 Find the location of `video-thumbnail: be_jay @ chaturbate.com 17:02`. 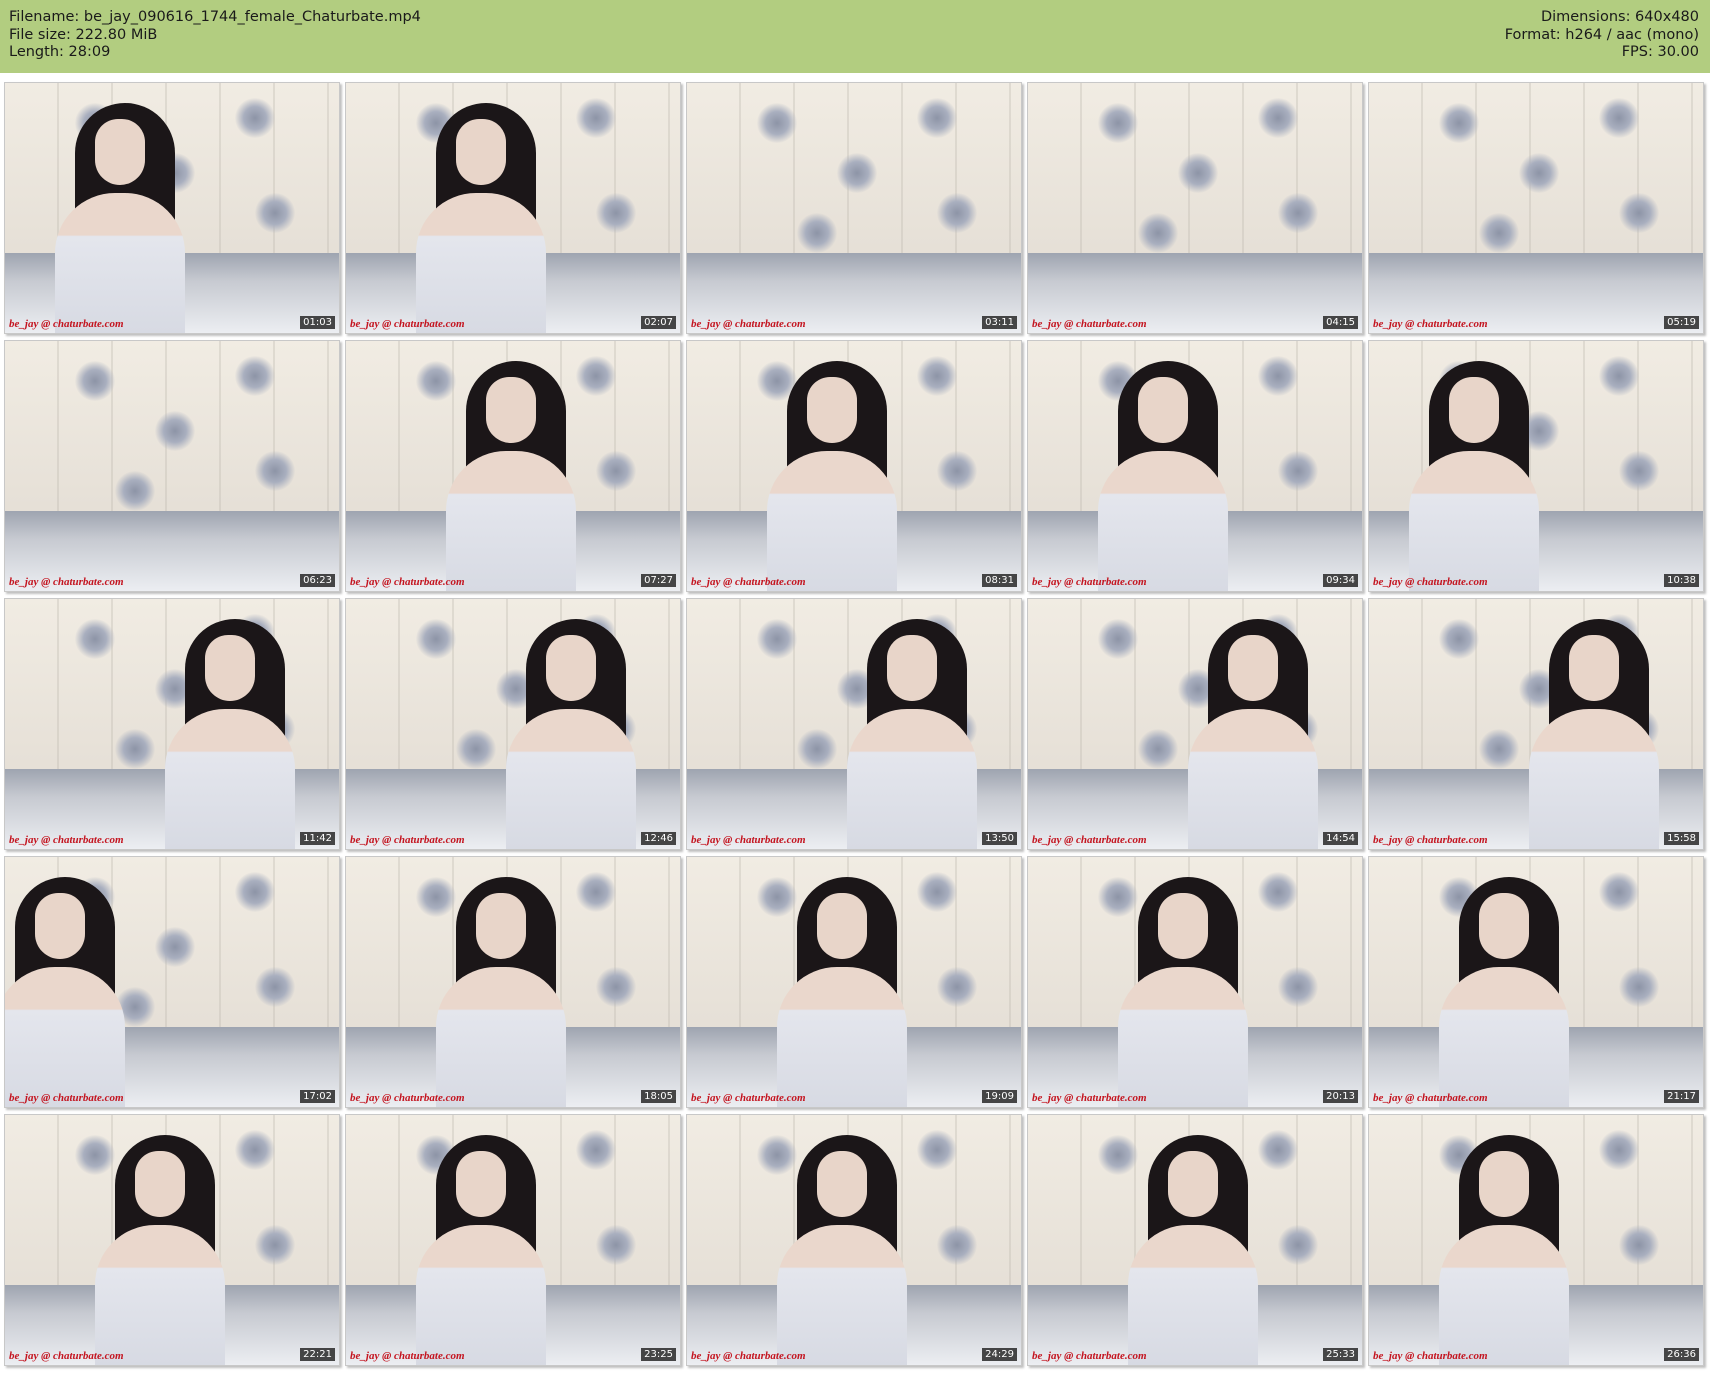

video-thumbnail: be_jay @ chaturbate.com 17:02 is located at coordinates (172, 982).